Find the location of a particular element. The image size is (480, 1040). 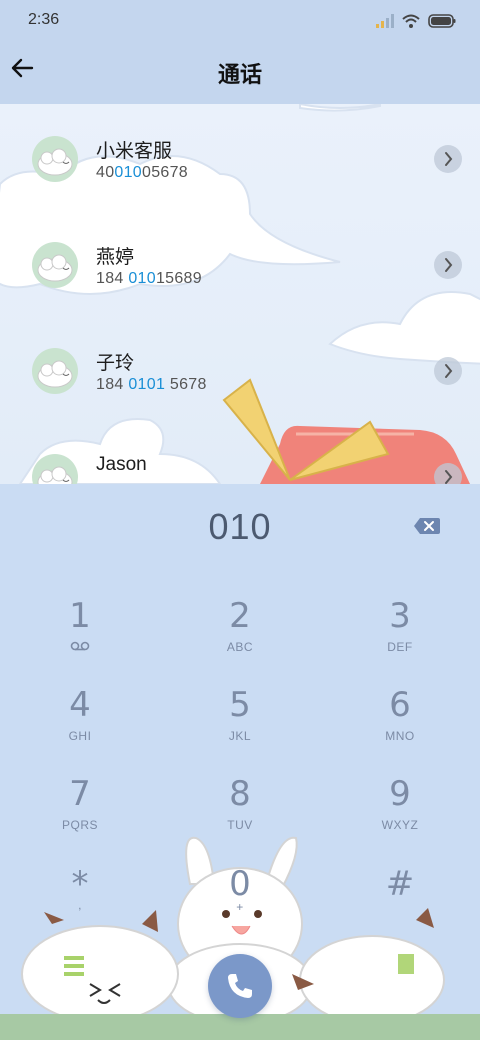

key-4: 4 GHI is located at coordinates (80, 725).